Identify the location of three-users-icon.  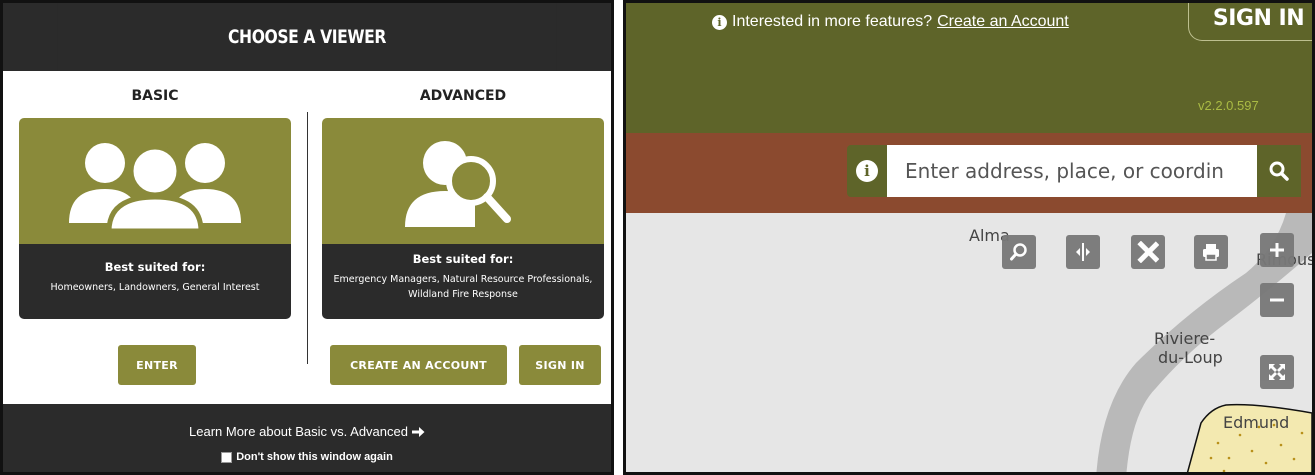
(155, 187).